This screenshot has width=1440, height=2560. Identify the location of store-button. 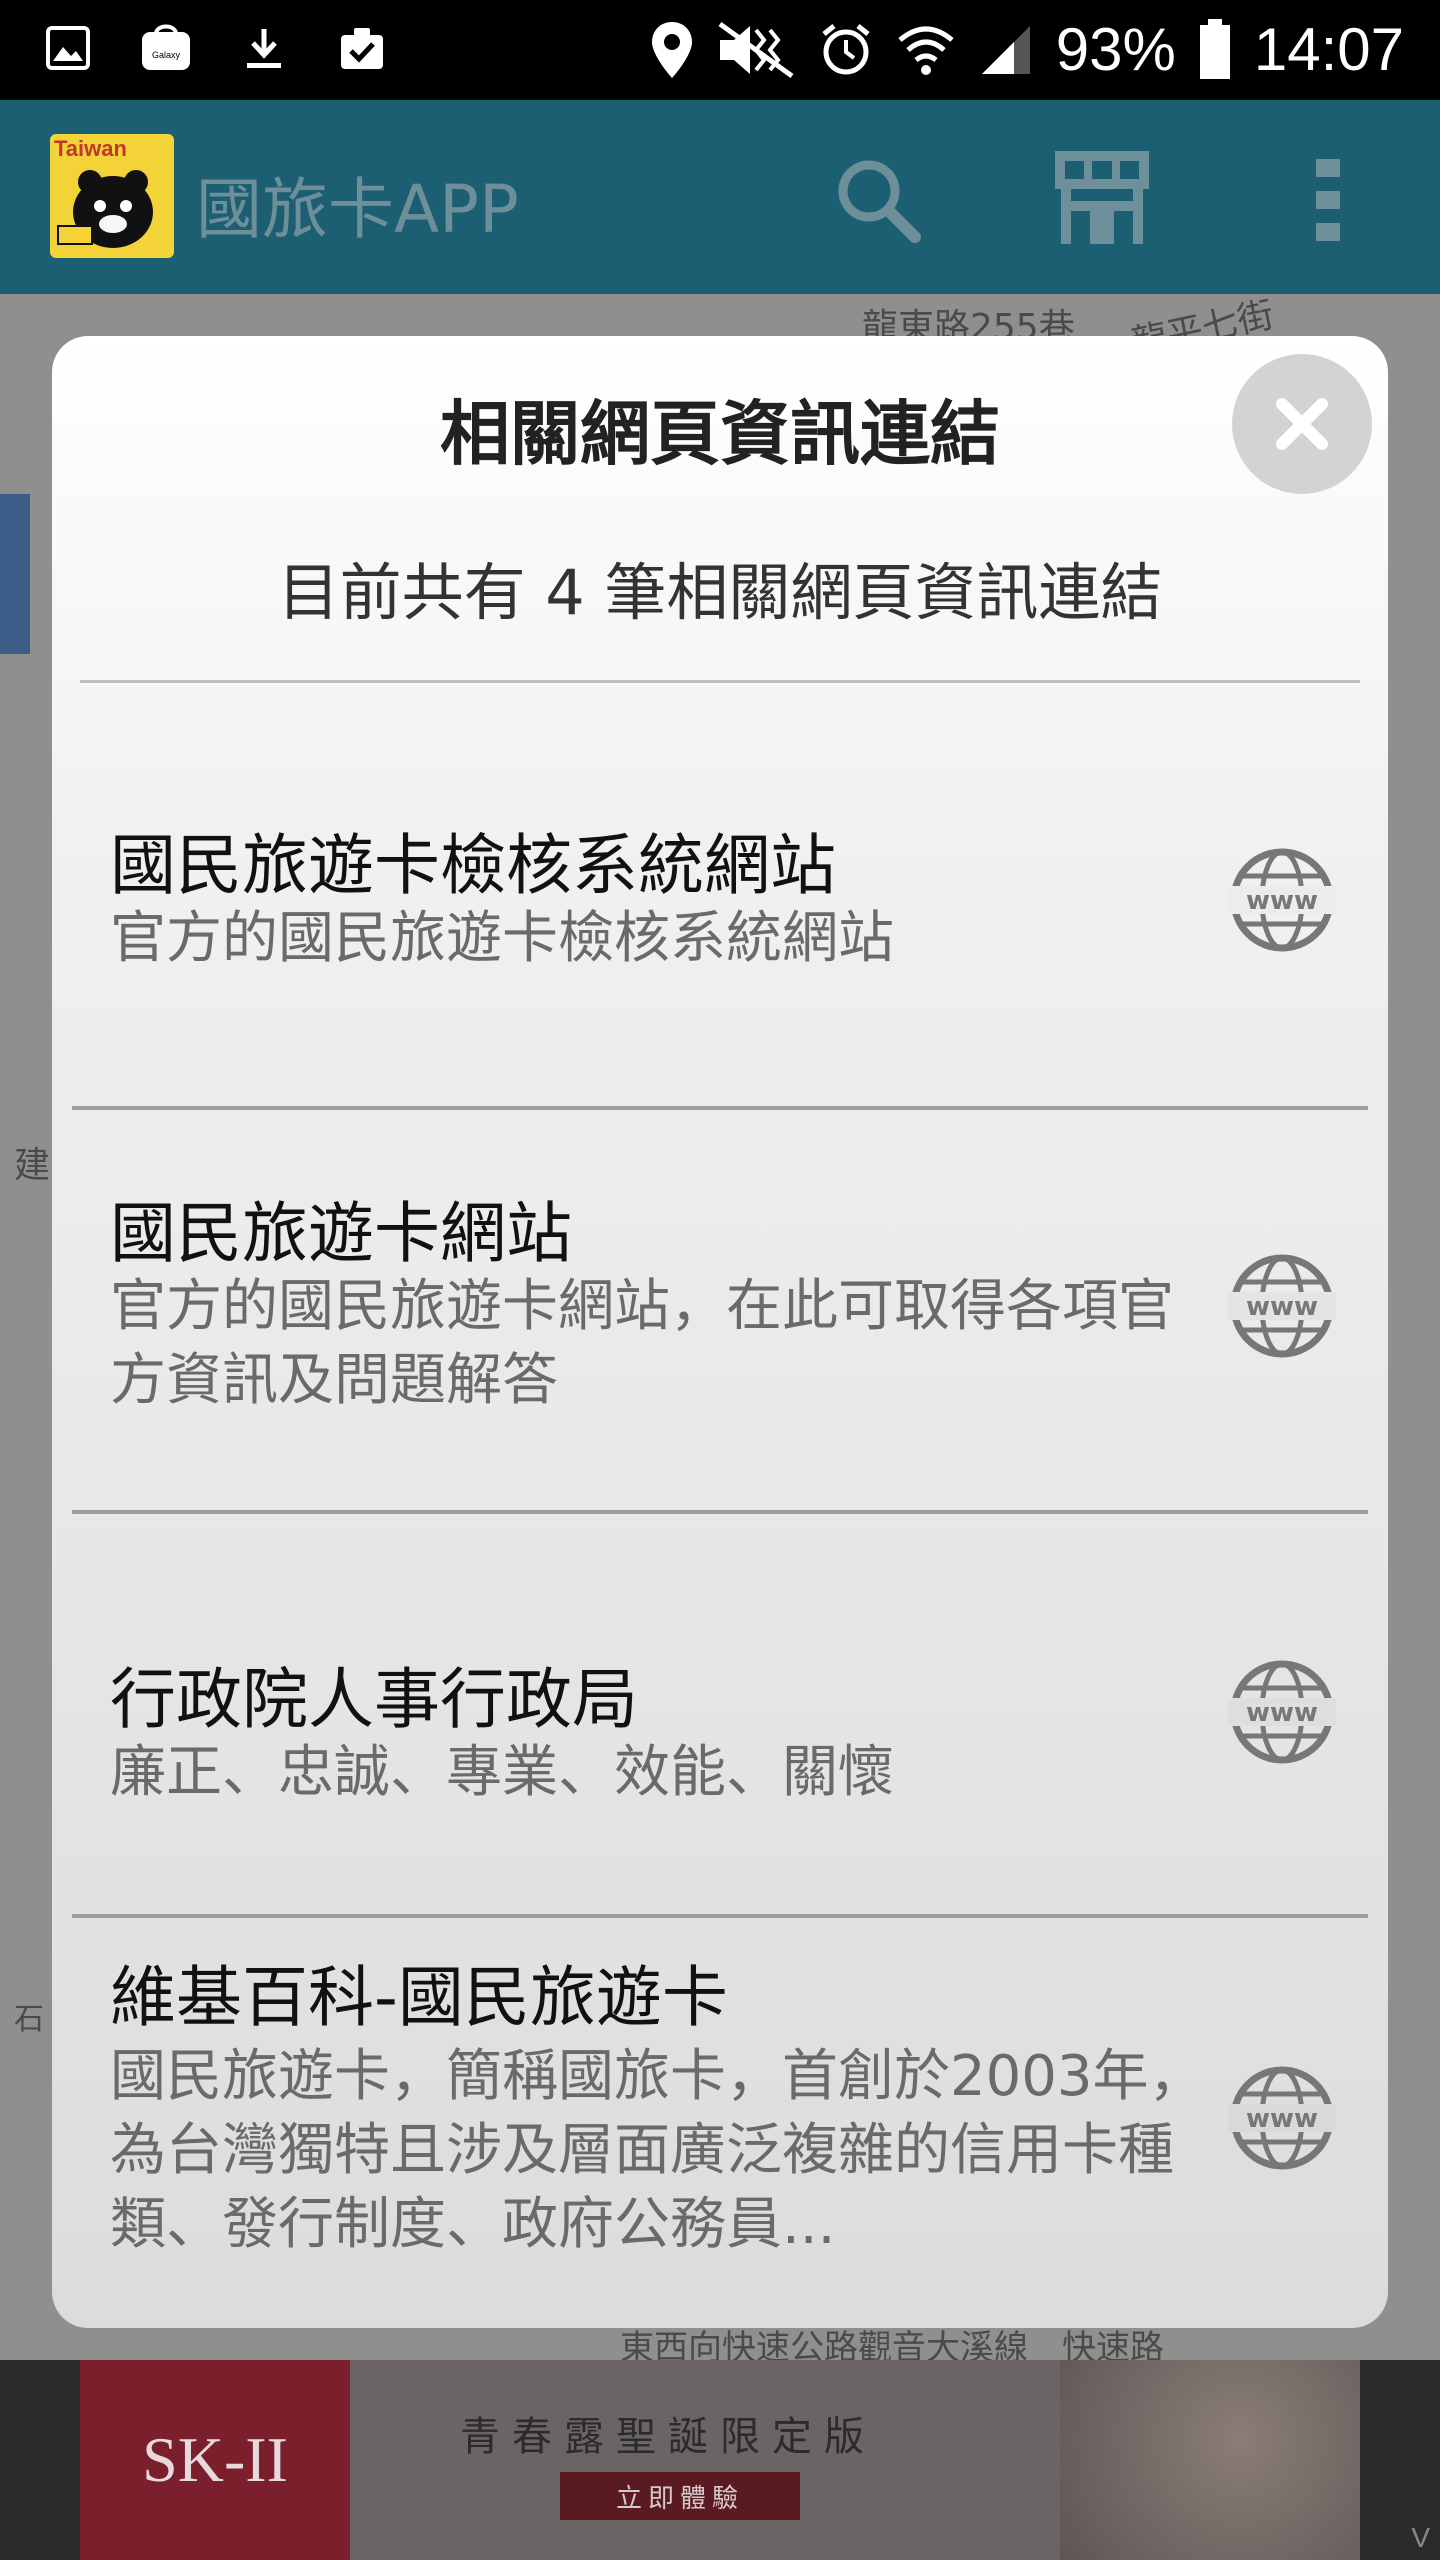
(1102, 200).